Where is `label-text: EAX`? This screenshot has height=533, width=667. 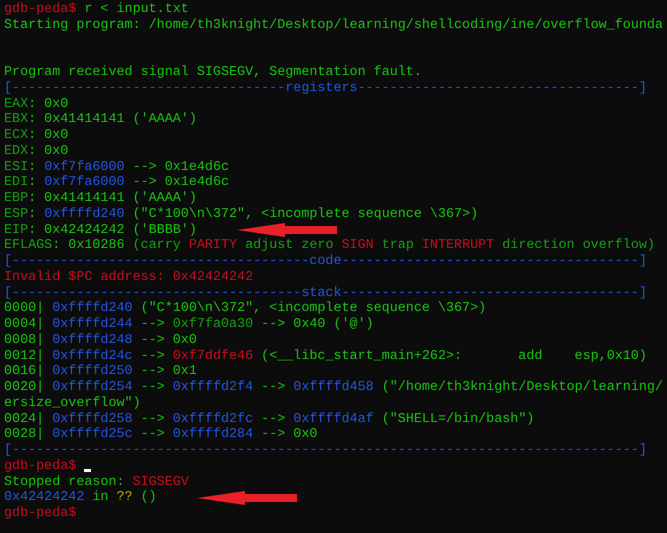 label-text: EAX is located at coordinates (16, 104).